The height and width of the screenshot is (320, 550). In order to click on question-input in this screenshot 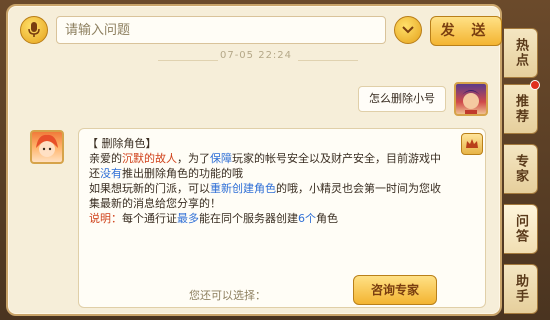, I will do `click(221, 30)`.